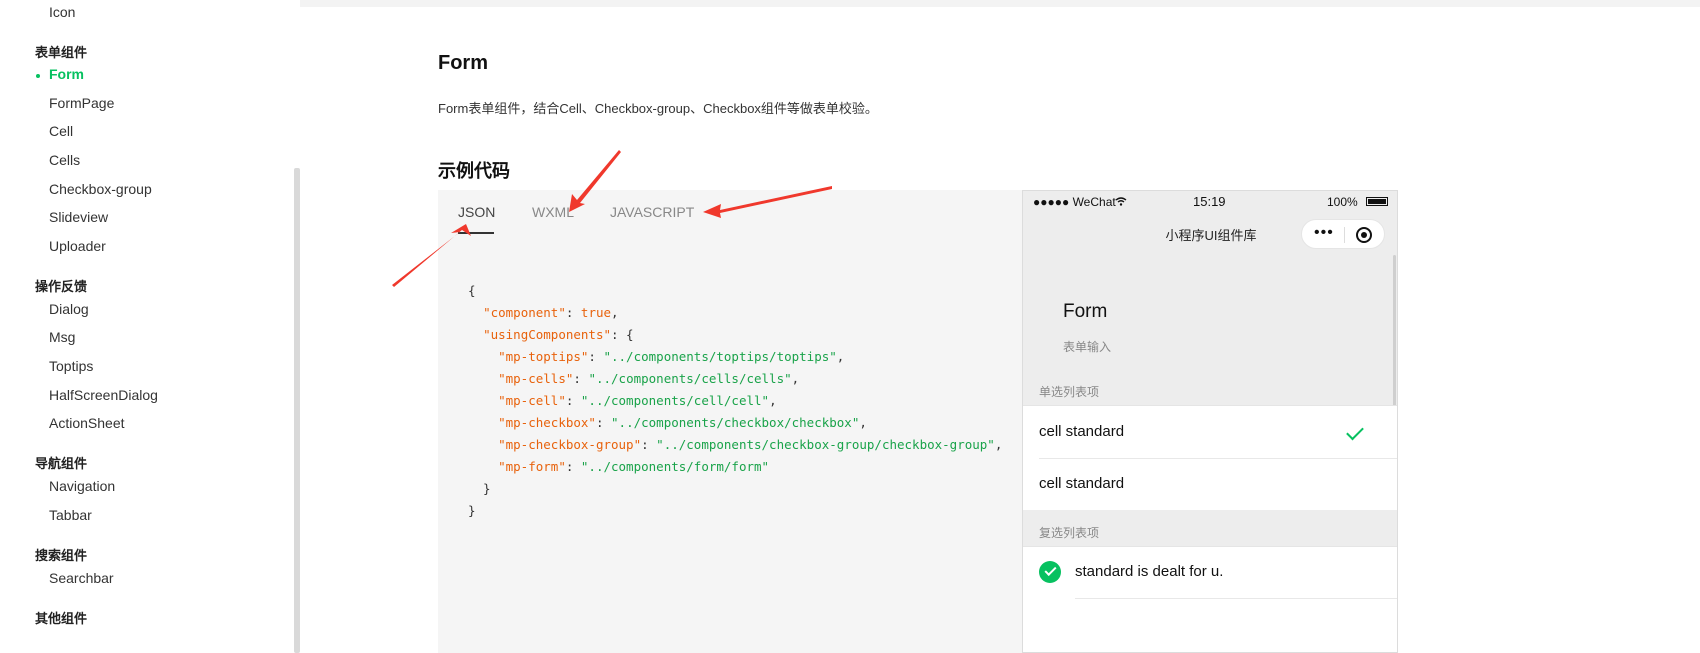 The image size is (1700, 653). I want to click on sidebar-item-formpage: FormPage, so click(81, 103).